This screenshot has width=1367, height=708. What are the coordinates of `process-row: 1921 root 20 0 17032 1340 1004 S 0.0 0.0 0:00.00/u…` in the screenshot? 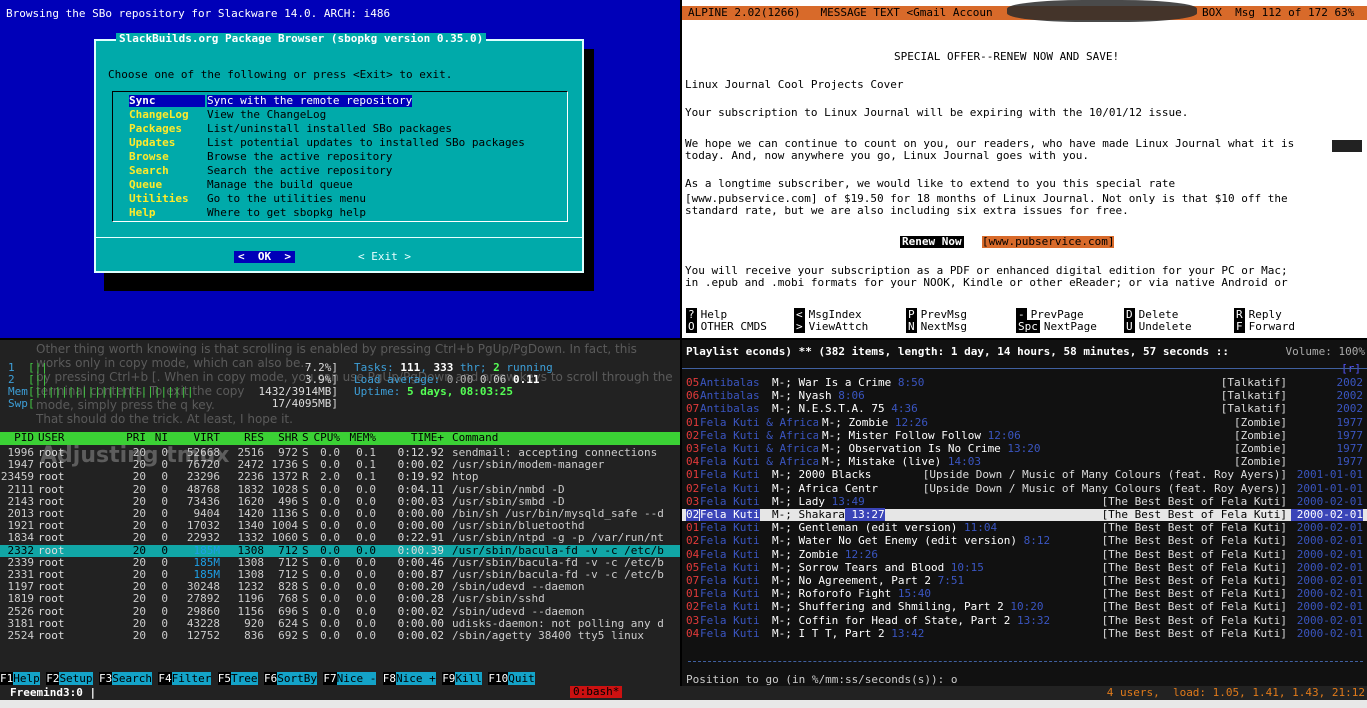 It's located at (340, 526).